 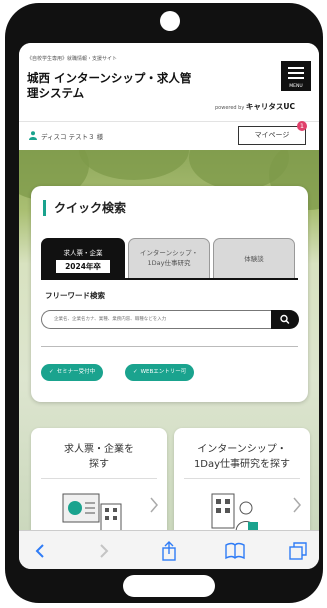 I want to click on powered-by: powered by キャリタスUC, so click(x=255, y=106).